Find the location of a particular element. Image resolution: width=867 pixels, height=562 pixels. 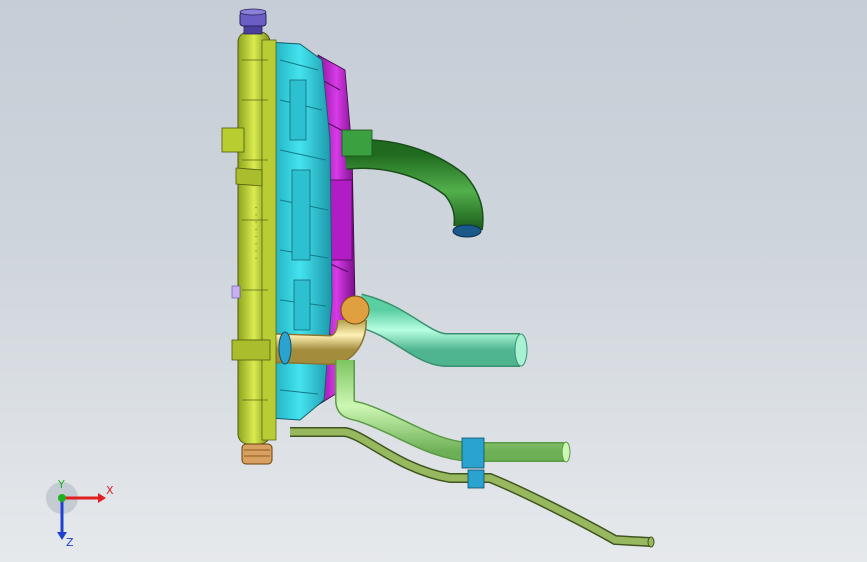

x-axis-label: X is located at coordinates (110, 490).